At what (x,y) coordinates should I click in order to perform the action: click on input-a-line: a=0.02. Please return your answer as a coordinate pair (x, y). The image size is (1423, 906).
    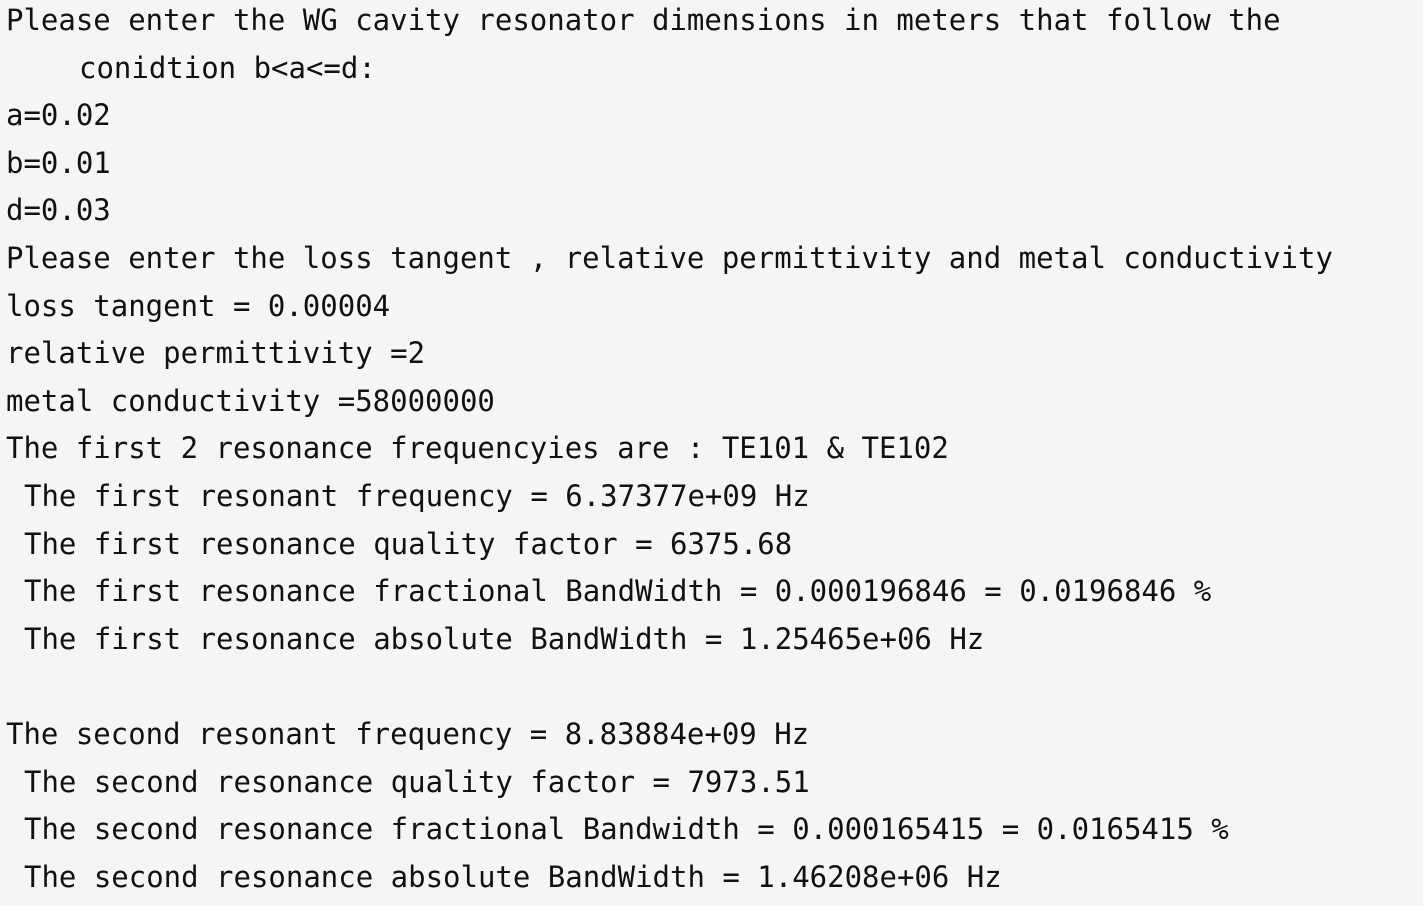
    Looking at the image, I should click on (58, 115).